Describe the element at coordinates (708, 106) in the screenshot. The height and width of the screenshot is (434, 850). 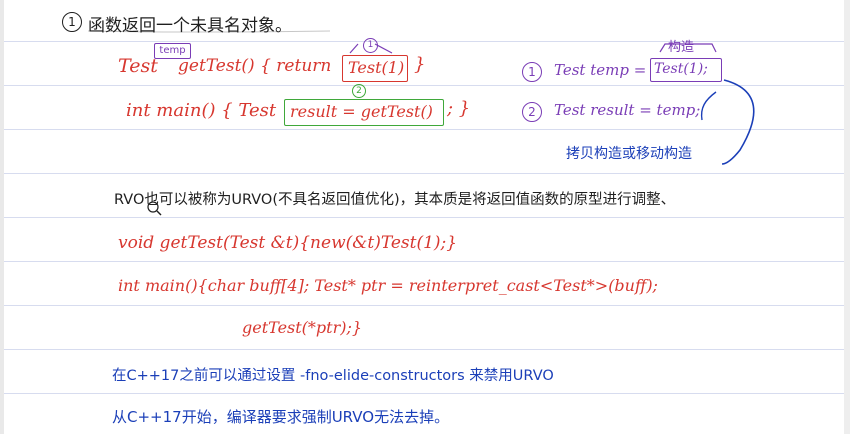
I see `side-arrow-hook` at that location.